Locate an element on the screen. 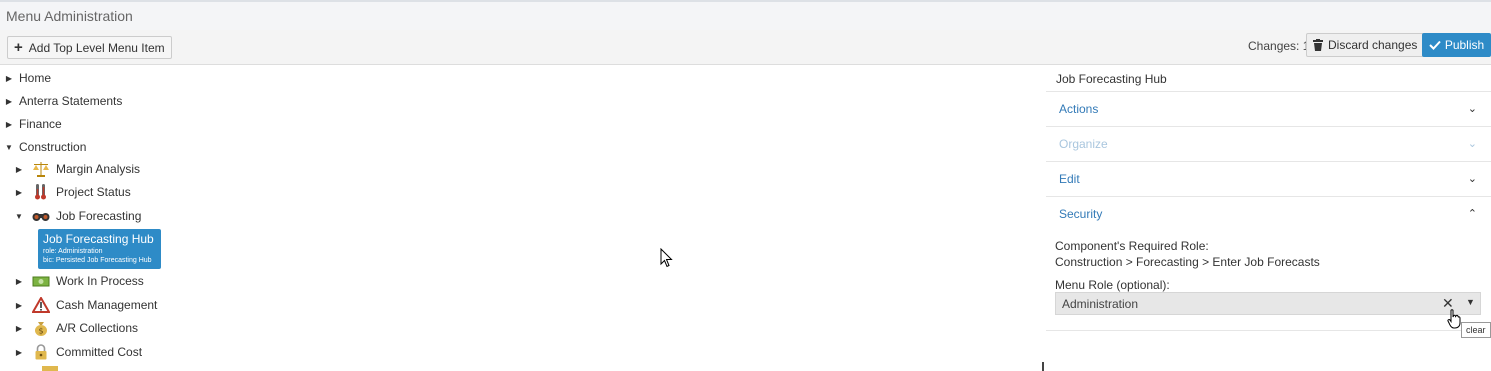 The height and width of the screenshot is (371, 1491). changes-count: Changes: 1 is located at coordinates (1279, 46).